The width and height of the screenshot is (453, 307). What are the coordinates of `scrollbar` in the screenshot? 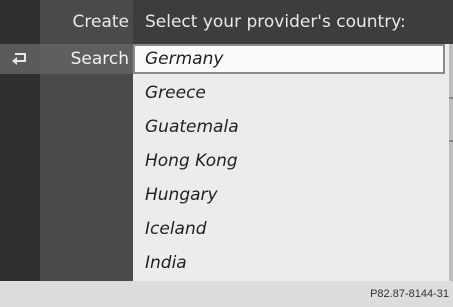 It's located at (451, 162).